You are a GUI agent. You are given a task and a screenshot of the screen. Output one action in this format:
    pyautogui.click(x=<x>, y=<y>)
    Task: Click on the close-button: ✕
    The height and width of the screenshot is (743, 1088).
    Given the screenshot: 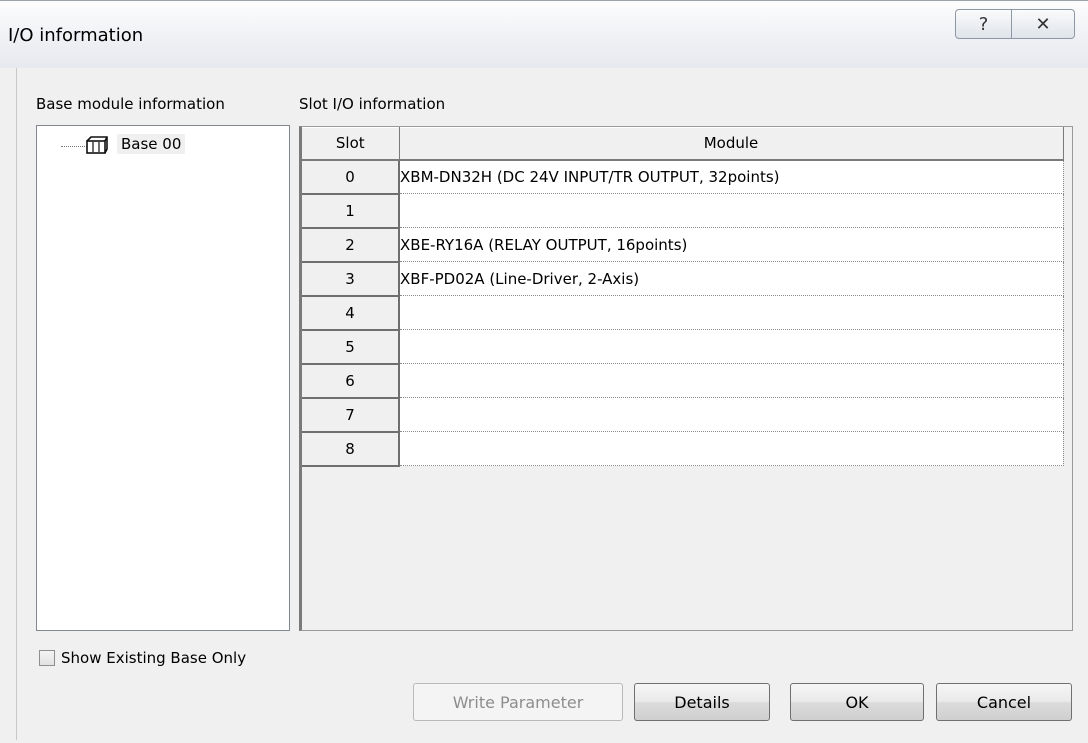 What is the action you would take?
    pyautogui.click(x=1043, y=24)
    